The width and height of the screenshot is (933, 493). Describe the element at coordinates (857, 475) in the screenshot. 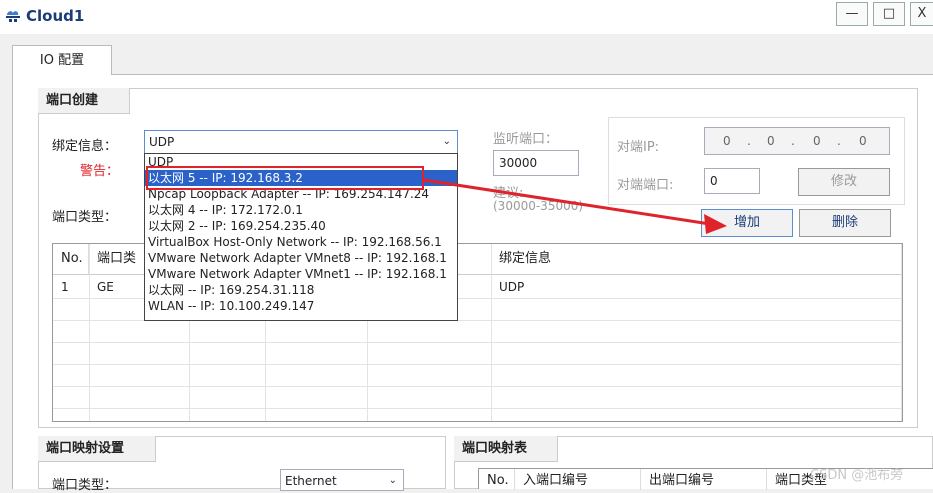

I see `watermark: CSDN @池布旁` at that location.